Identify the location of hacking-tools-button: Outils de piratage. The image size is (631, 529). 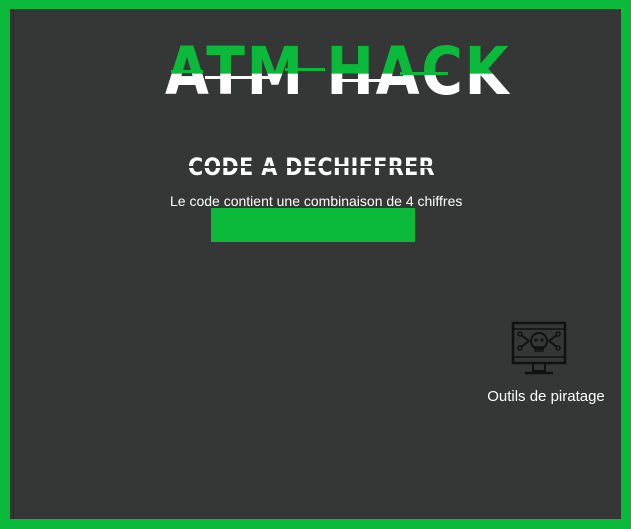
(546, 366).